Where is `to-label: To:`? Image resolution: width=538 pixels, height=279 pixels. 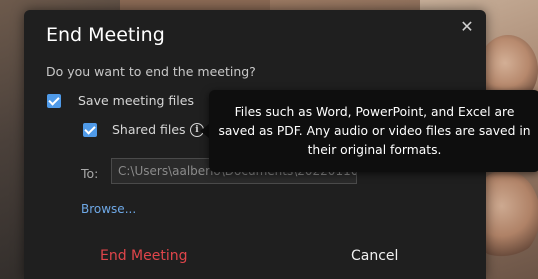 to-label: To: is located at coordinates (90, 173).